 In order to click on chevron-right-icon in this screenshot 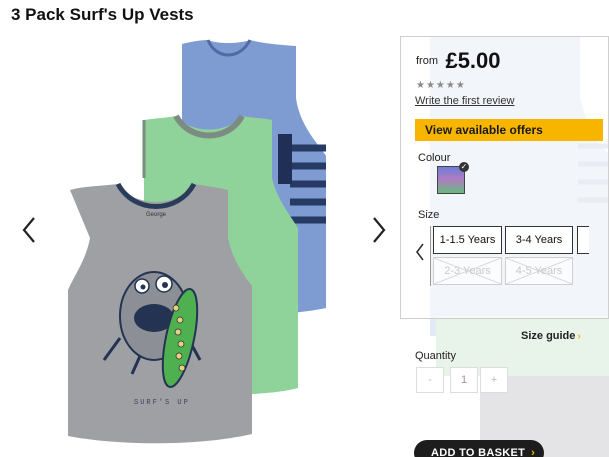, I will do `click(378, 230)`.